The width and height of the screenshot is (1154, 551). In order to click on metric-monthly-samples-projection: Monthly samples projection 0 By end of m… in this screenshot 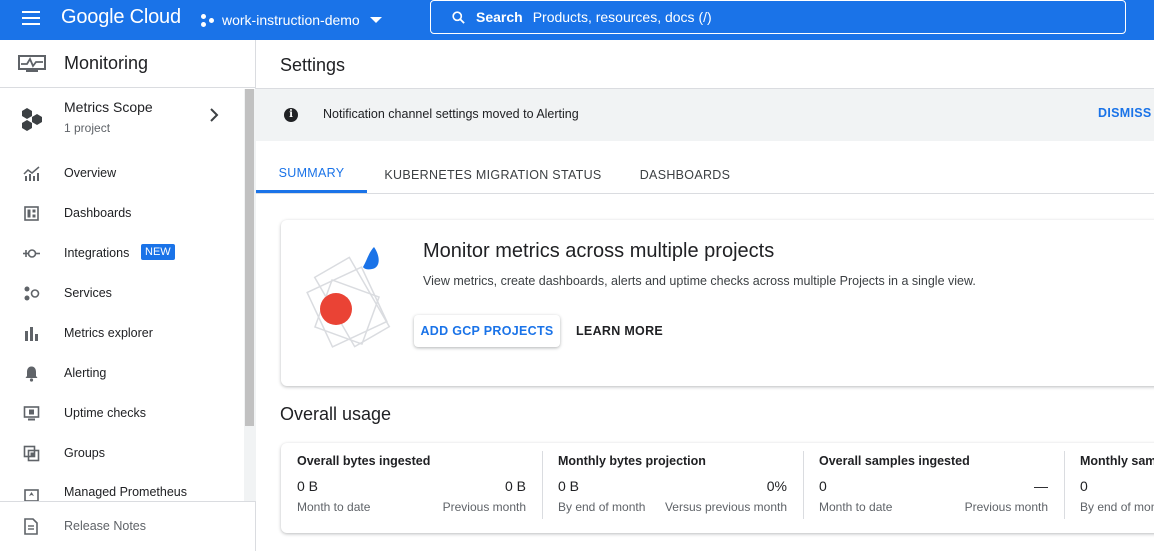, I will do `click(1109, 488)`.